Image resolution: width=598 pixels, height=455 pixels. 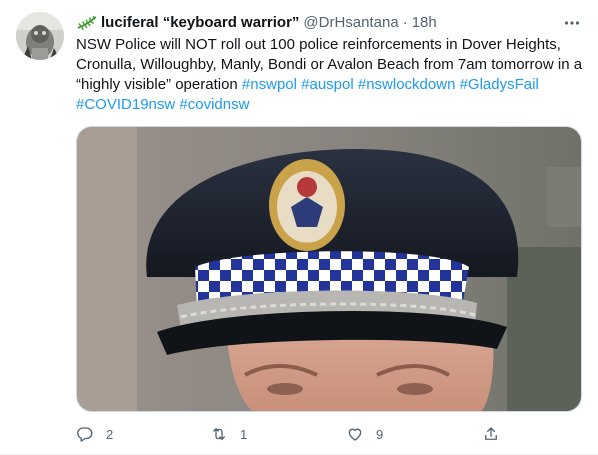 What do you see at coordinates (350, 23) in the screenshot?
I see `user-handle: @DrHsantana` at bounding box center [350, 23].